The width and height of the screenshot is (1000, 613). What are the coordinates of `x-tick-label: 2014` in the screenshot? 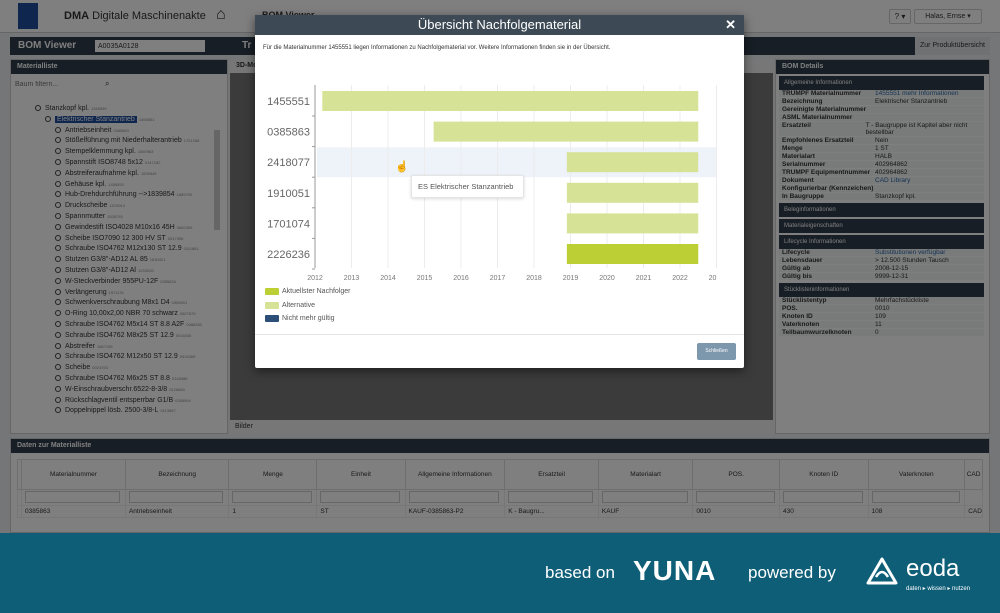 It's located at (388, 278).